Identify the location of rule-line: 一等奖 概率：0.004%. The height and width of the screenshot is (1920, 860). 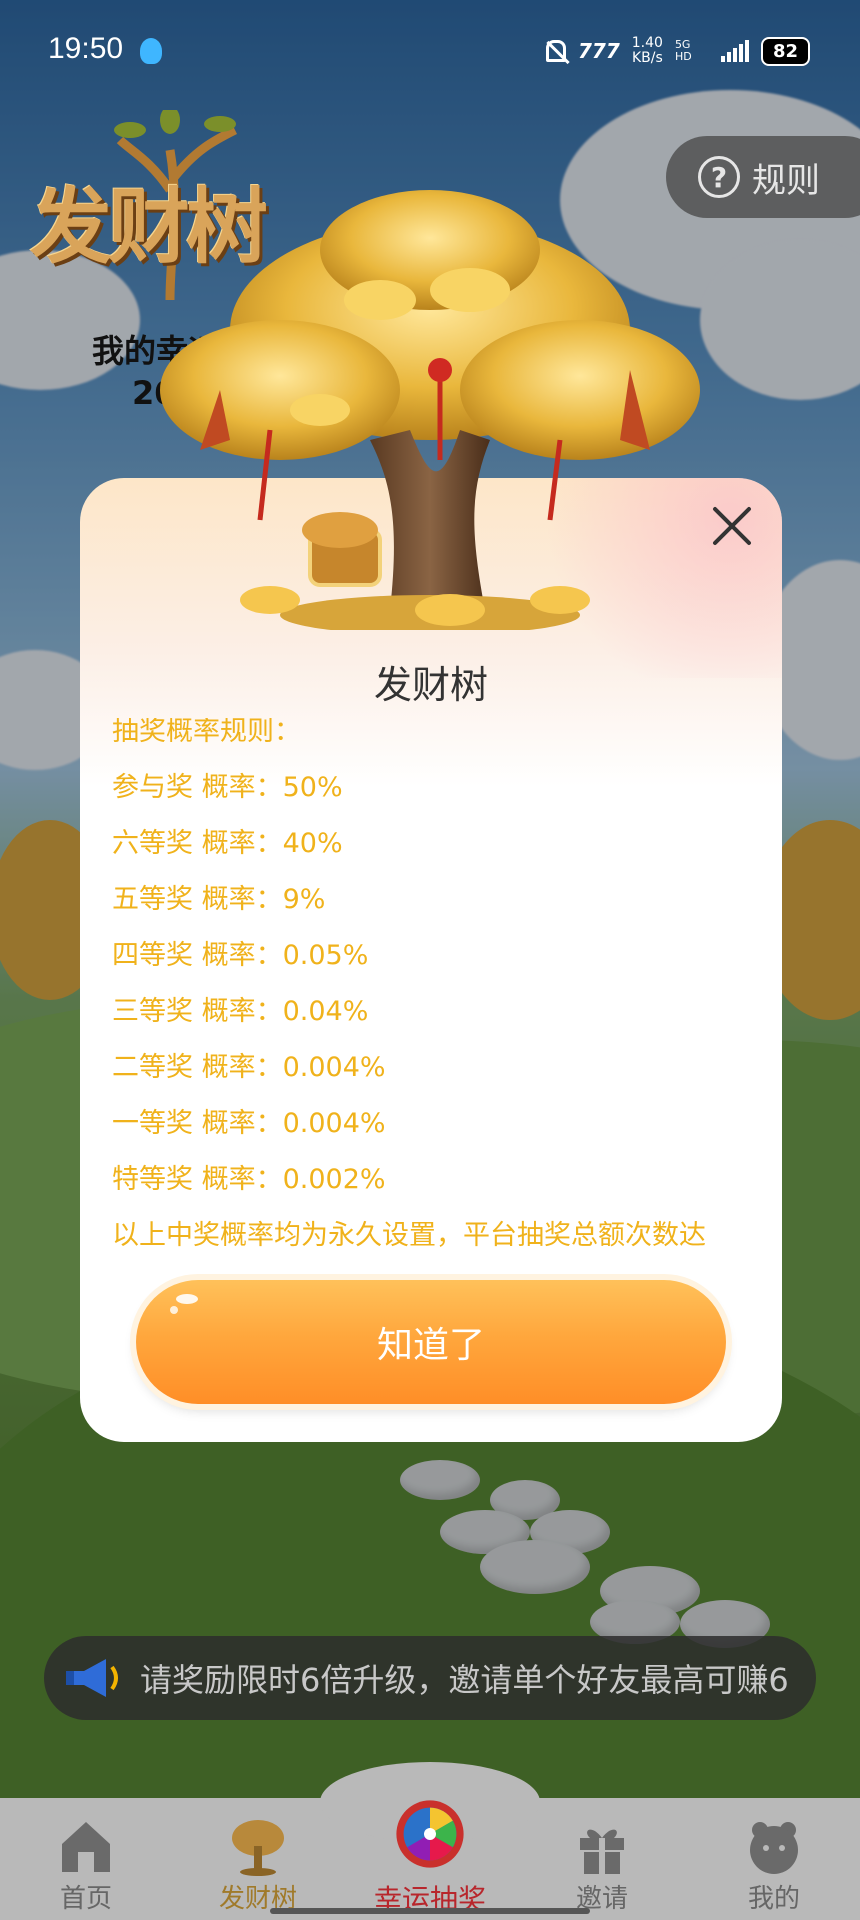
(249, 1123).